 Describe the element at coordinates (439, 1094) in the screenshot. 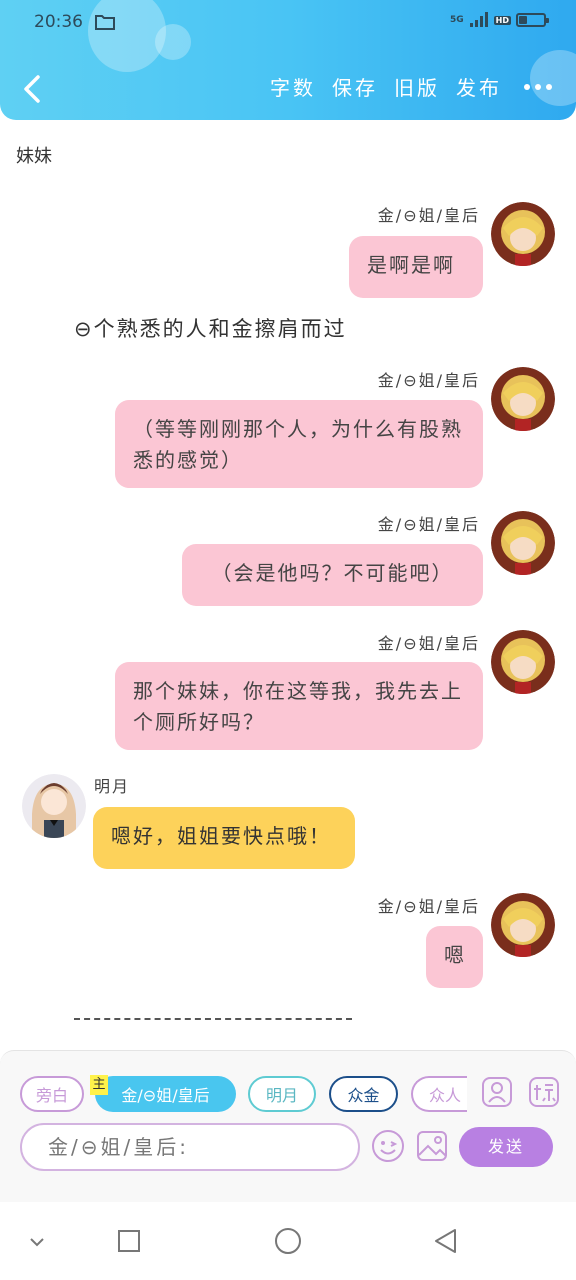

I see `role-chip-zhongren: 众人` at that location.